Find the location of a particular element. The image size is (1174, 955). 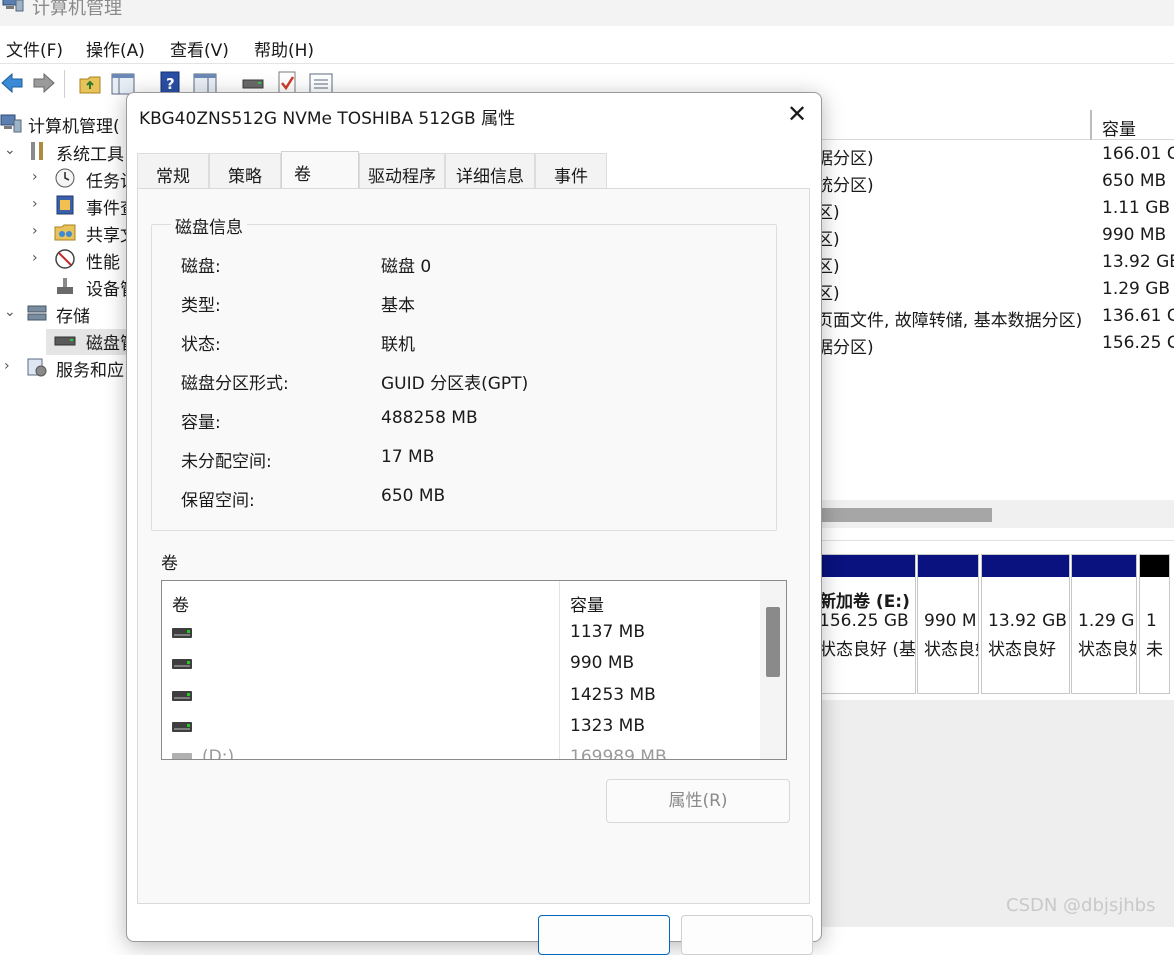

tree-label: 存储 is located at coordinates (73, 317).